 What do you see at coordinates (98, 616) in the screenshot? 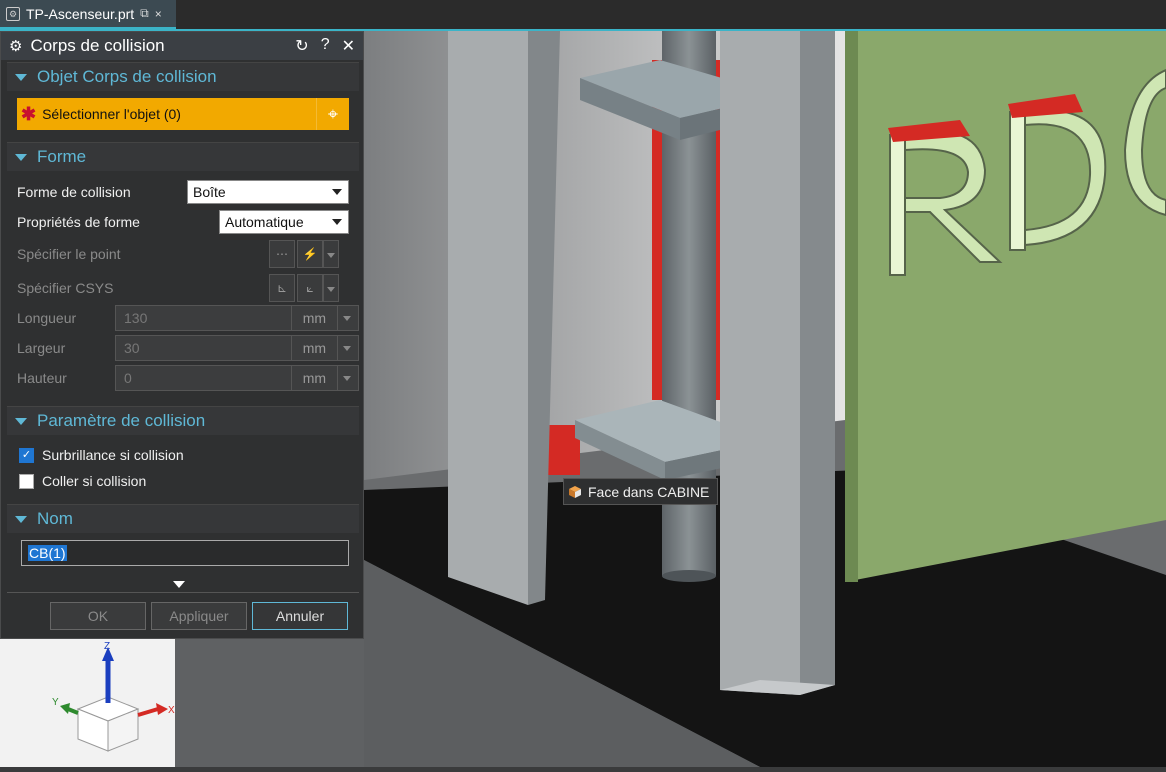
I see `ok-button: OK` at bounding box center [98, 616].